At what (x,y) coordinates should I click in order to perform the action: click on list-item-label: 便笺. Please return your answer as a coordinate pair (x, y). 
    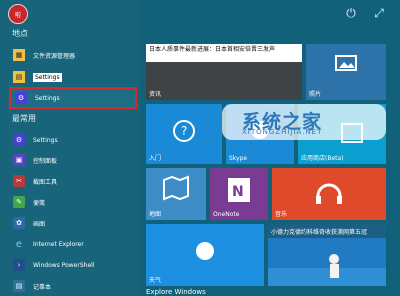
    Looking at the image, I should click on (39, 203).